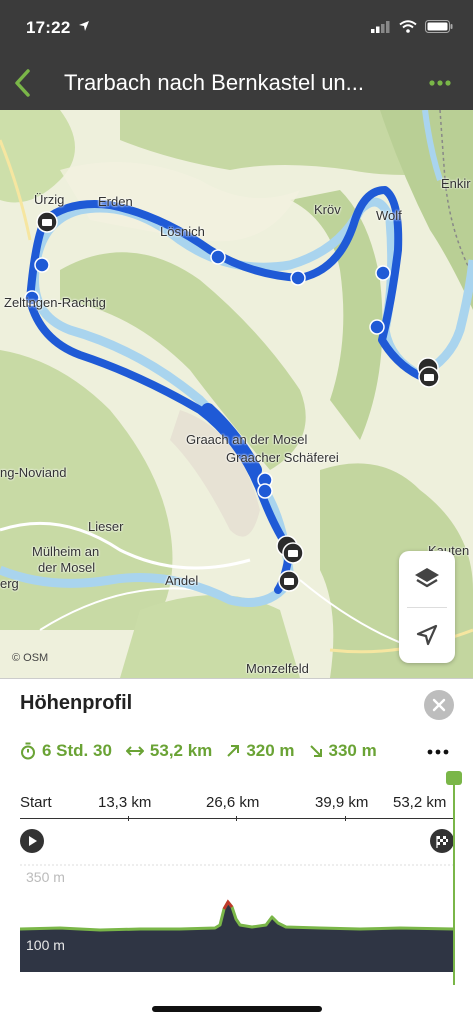  Describe the element at coordinates (454, 778) in the screenshot. I see `position-handle` at that location.